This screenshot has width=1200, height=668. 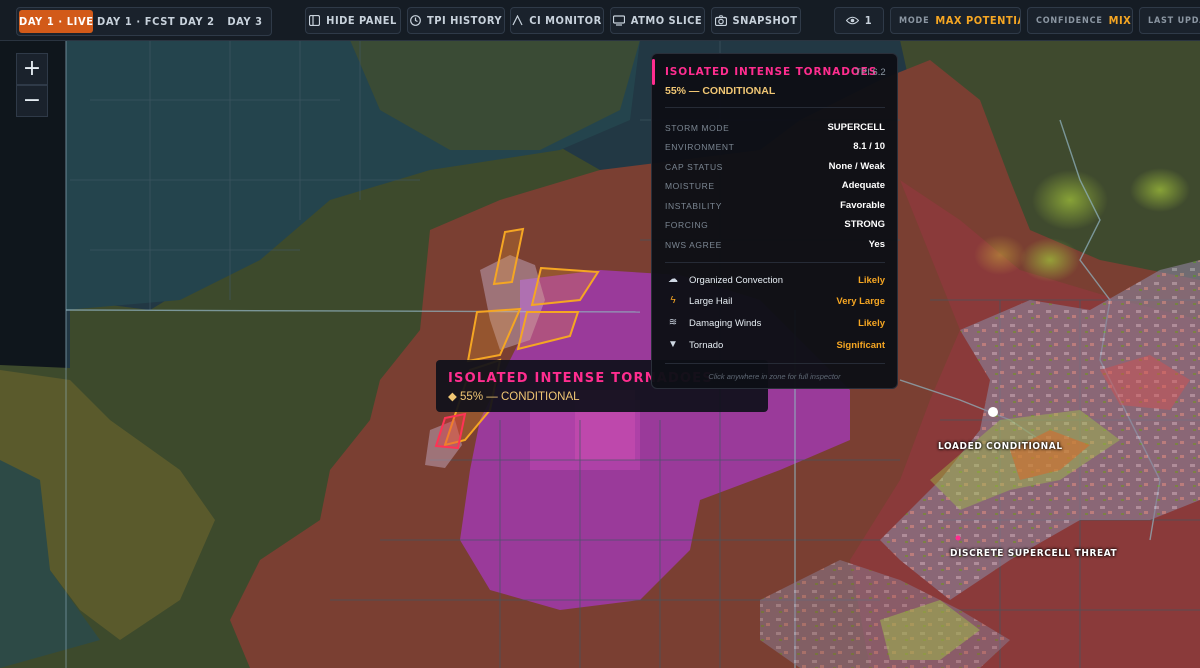 What do you see at coordinates (914, 20) in the screenshot?
I see `mode-label: MODE` at bounding box center [914, 20].